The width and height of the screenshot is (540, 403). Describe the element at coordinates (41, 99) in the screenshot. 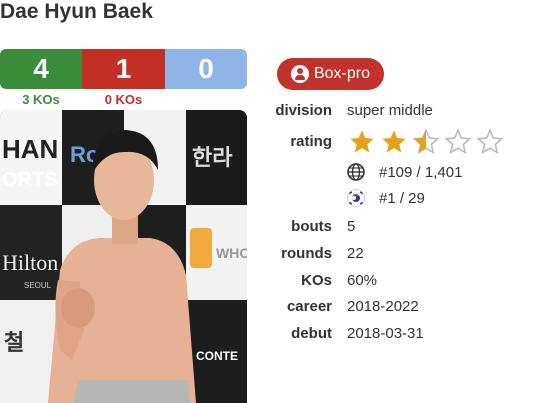

I see `wins-ko-count: 3 KOs` at that location.